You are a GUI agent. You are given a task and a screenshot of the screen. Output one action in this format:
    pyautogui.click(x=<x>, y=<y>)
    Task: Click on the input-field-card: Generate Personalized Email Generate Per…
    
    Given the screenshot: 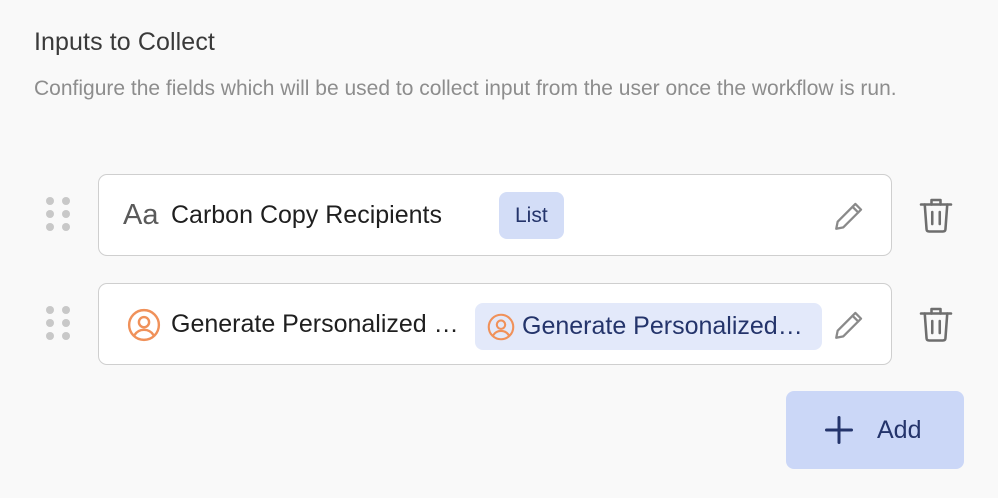 What is the action you would take?
    pyautogui.click(x=495, y=324)
    